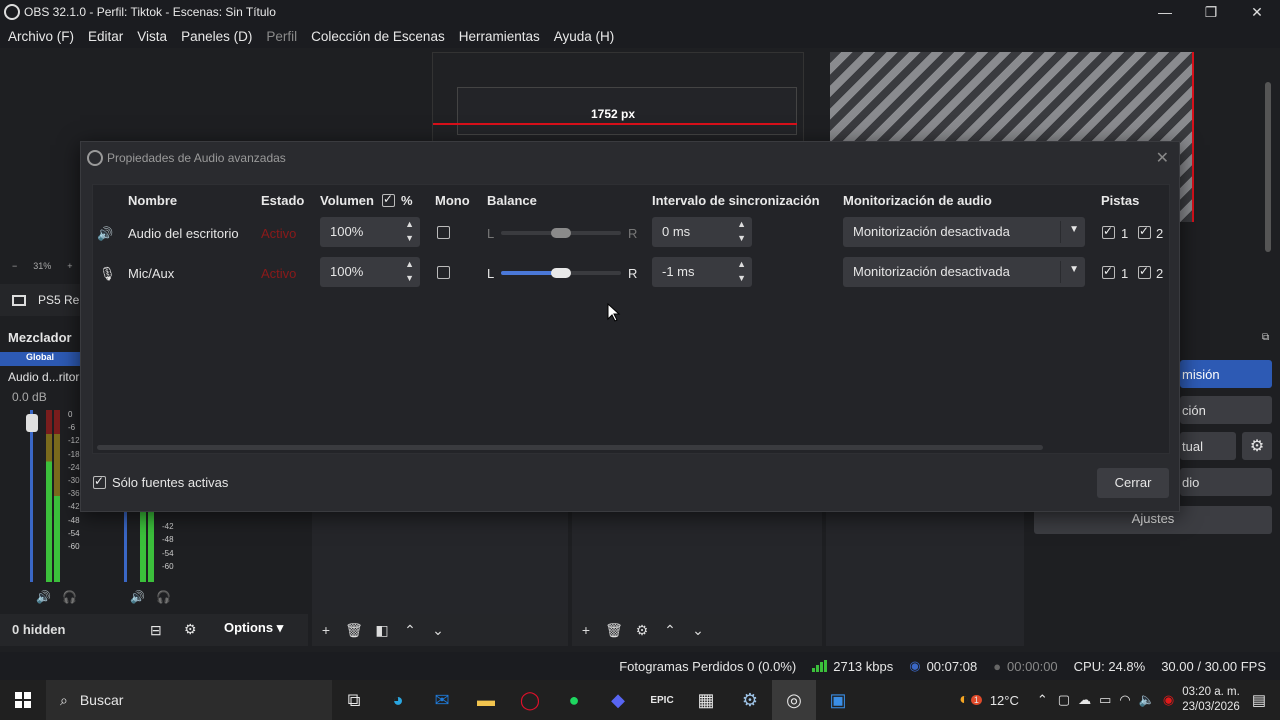 Image resolution: width=1280 pixels, height=720 pixels. I want to click on studio-mode-button: dio, so click(1226, 482).